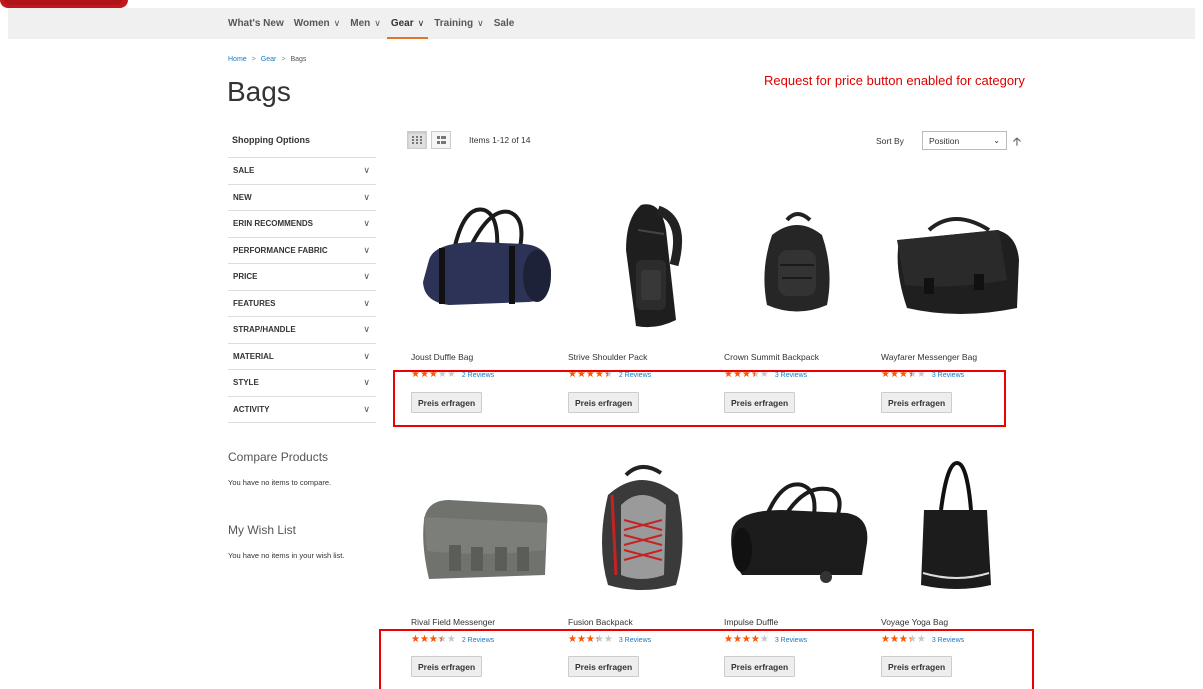  Describe the element at coordinates (302, 357) in the screenshot. I see `filter-material: MATERIAL ∨` at that location.